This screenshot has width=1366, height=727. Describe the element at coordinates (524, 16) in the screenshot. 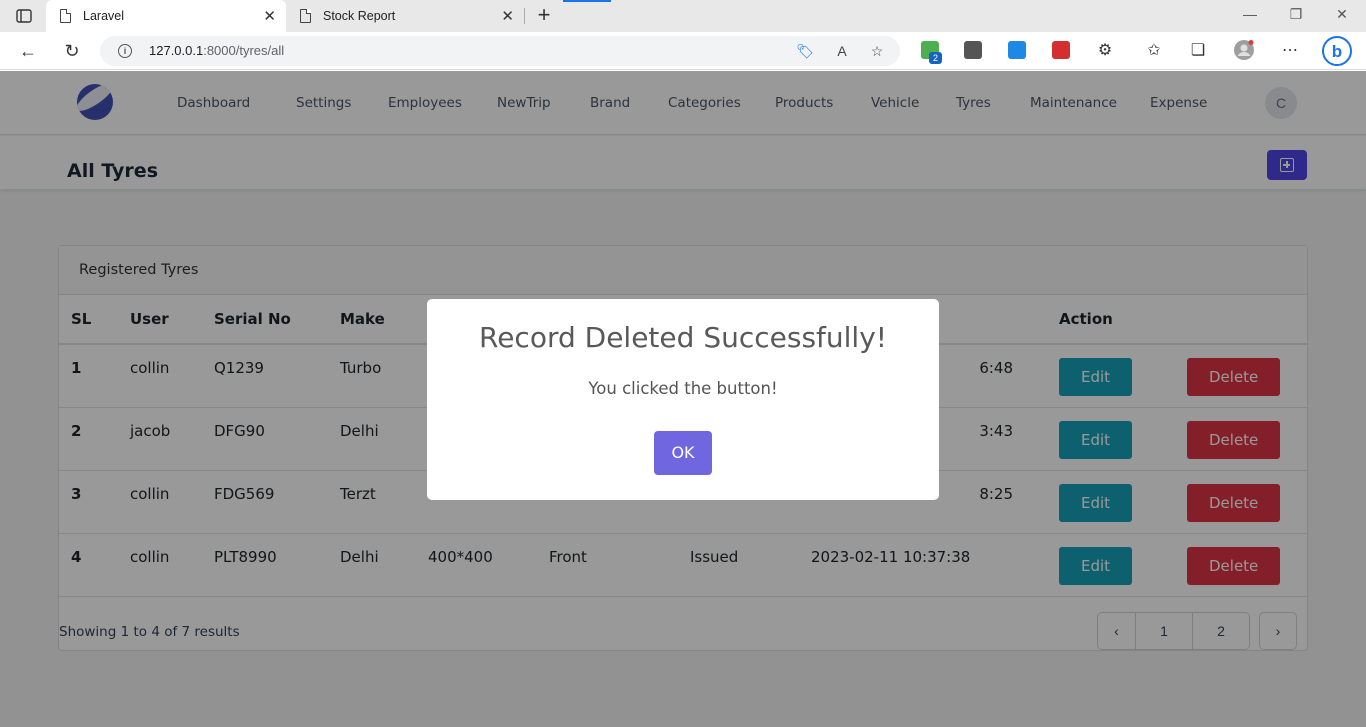

I see `tab-separator` at that location.